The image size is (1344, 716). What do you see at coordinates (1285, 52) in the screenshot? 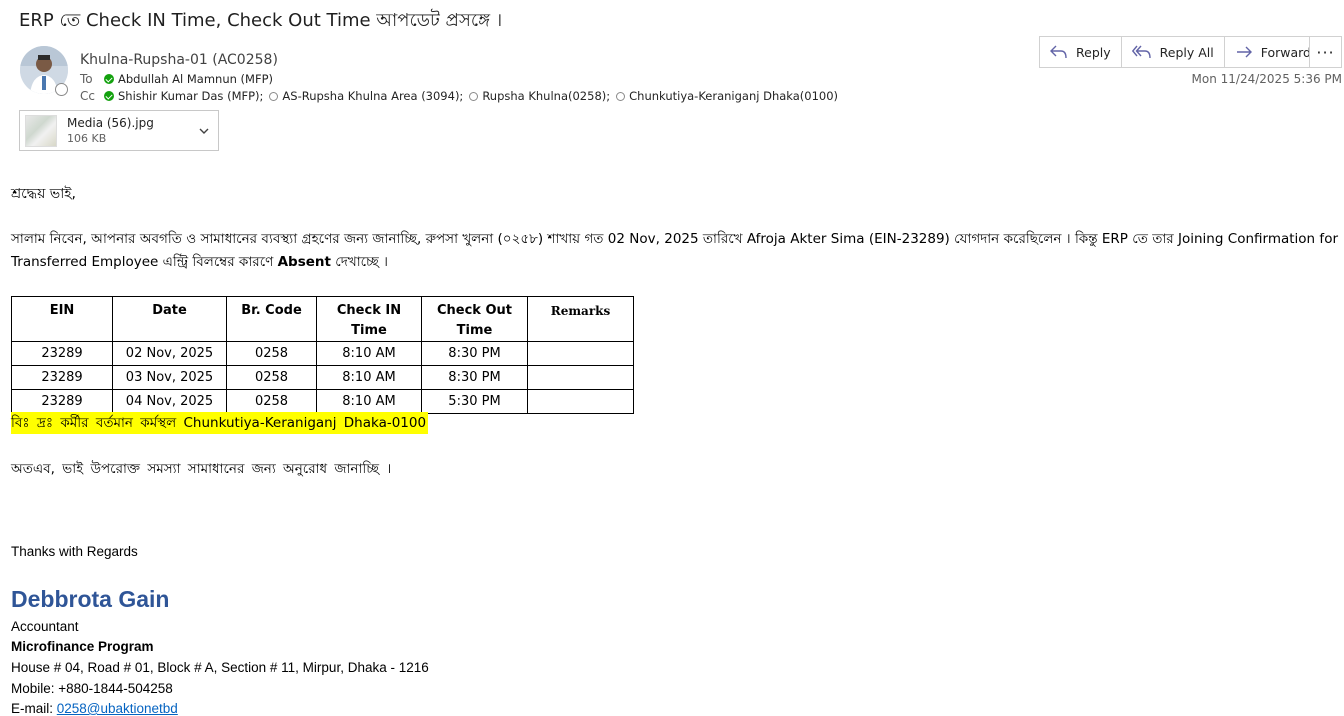
I see `forward-label: Forward` at bounding box center [1285, 52].